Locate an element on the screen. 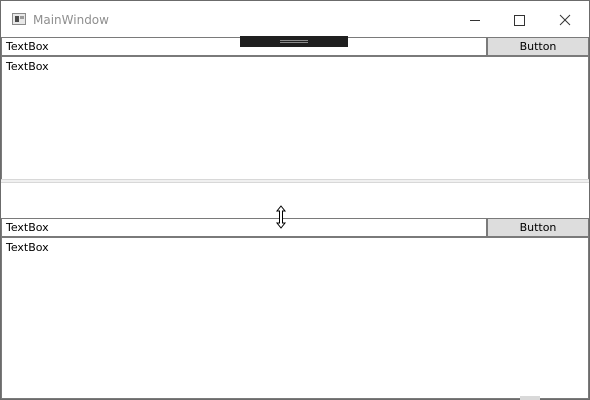 The height and width of the screenshot is (400, 590). close-icon is located at coordinates (565, 20).